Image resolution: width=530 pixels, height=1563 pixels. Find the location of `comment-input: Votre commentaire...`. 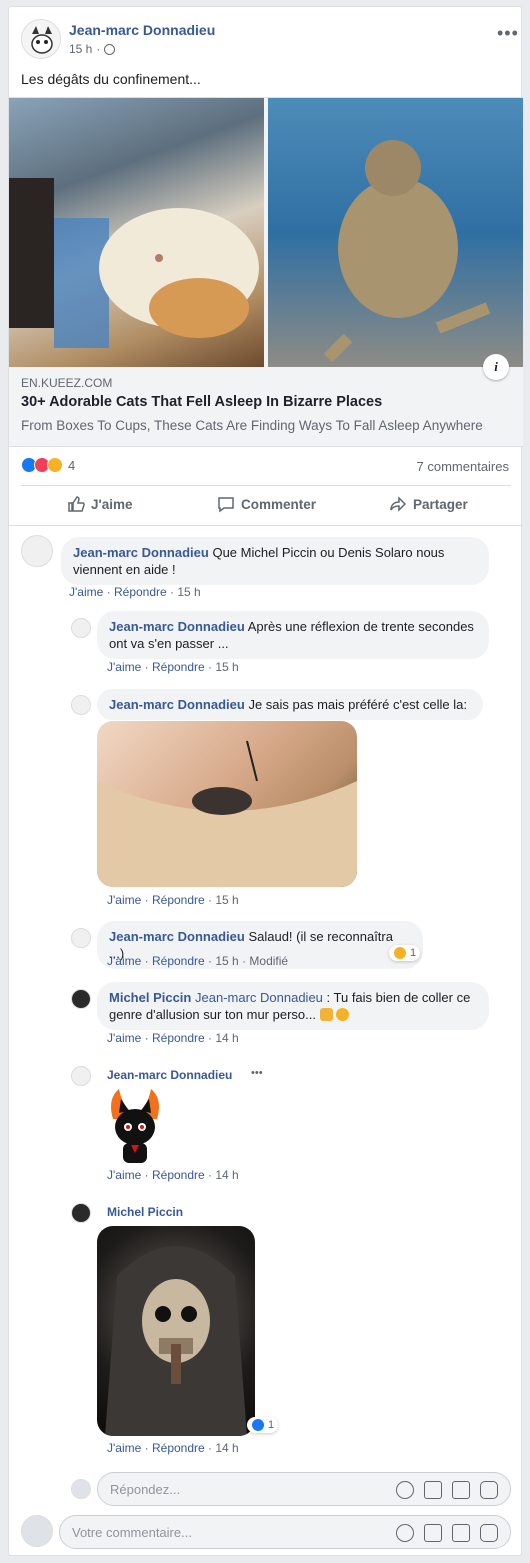

comment-input: Votre commentaire... is located at coordinates (285, 1532).